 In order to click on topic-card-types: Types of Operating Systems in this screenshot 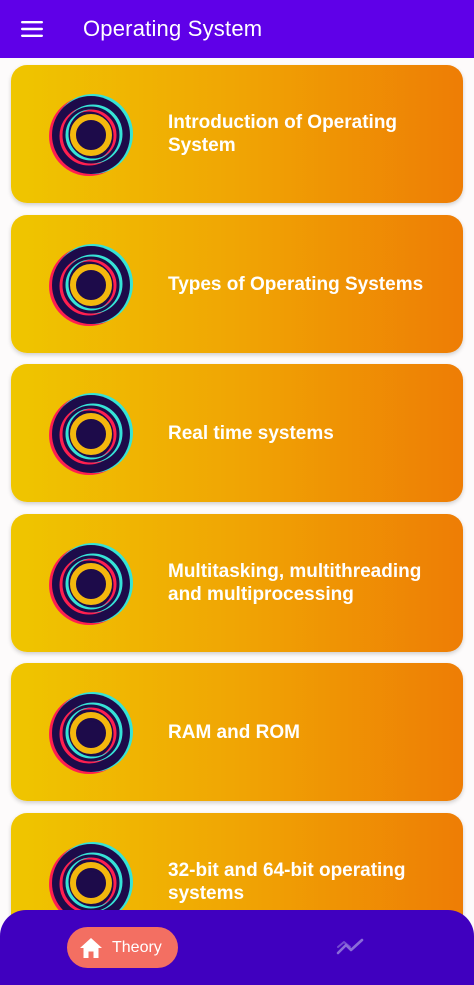, I will do `click(237, 284)`.